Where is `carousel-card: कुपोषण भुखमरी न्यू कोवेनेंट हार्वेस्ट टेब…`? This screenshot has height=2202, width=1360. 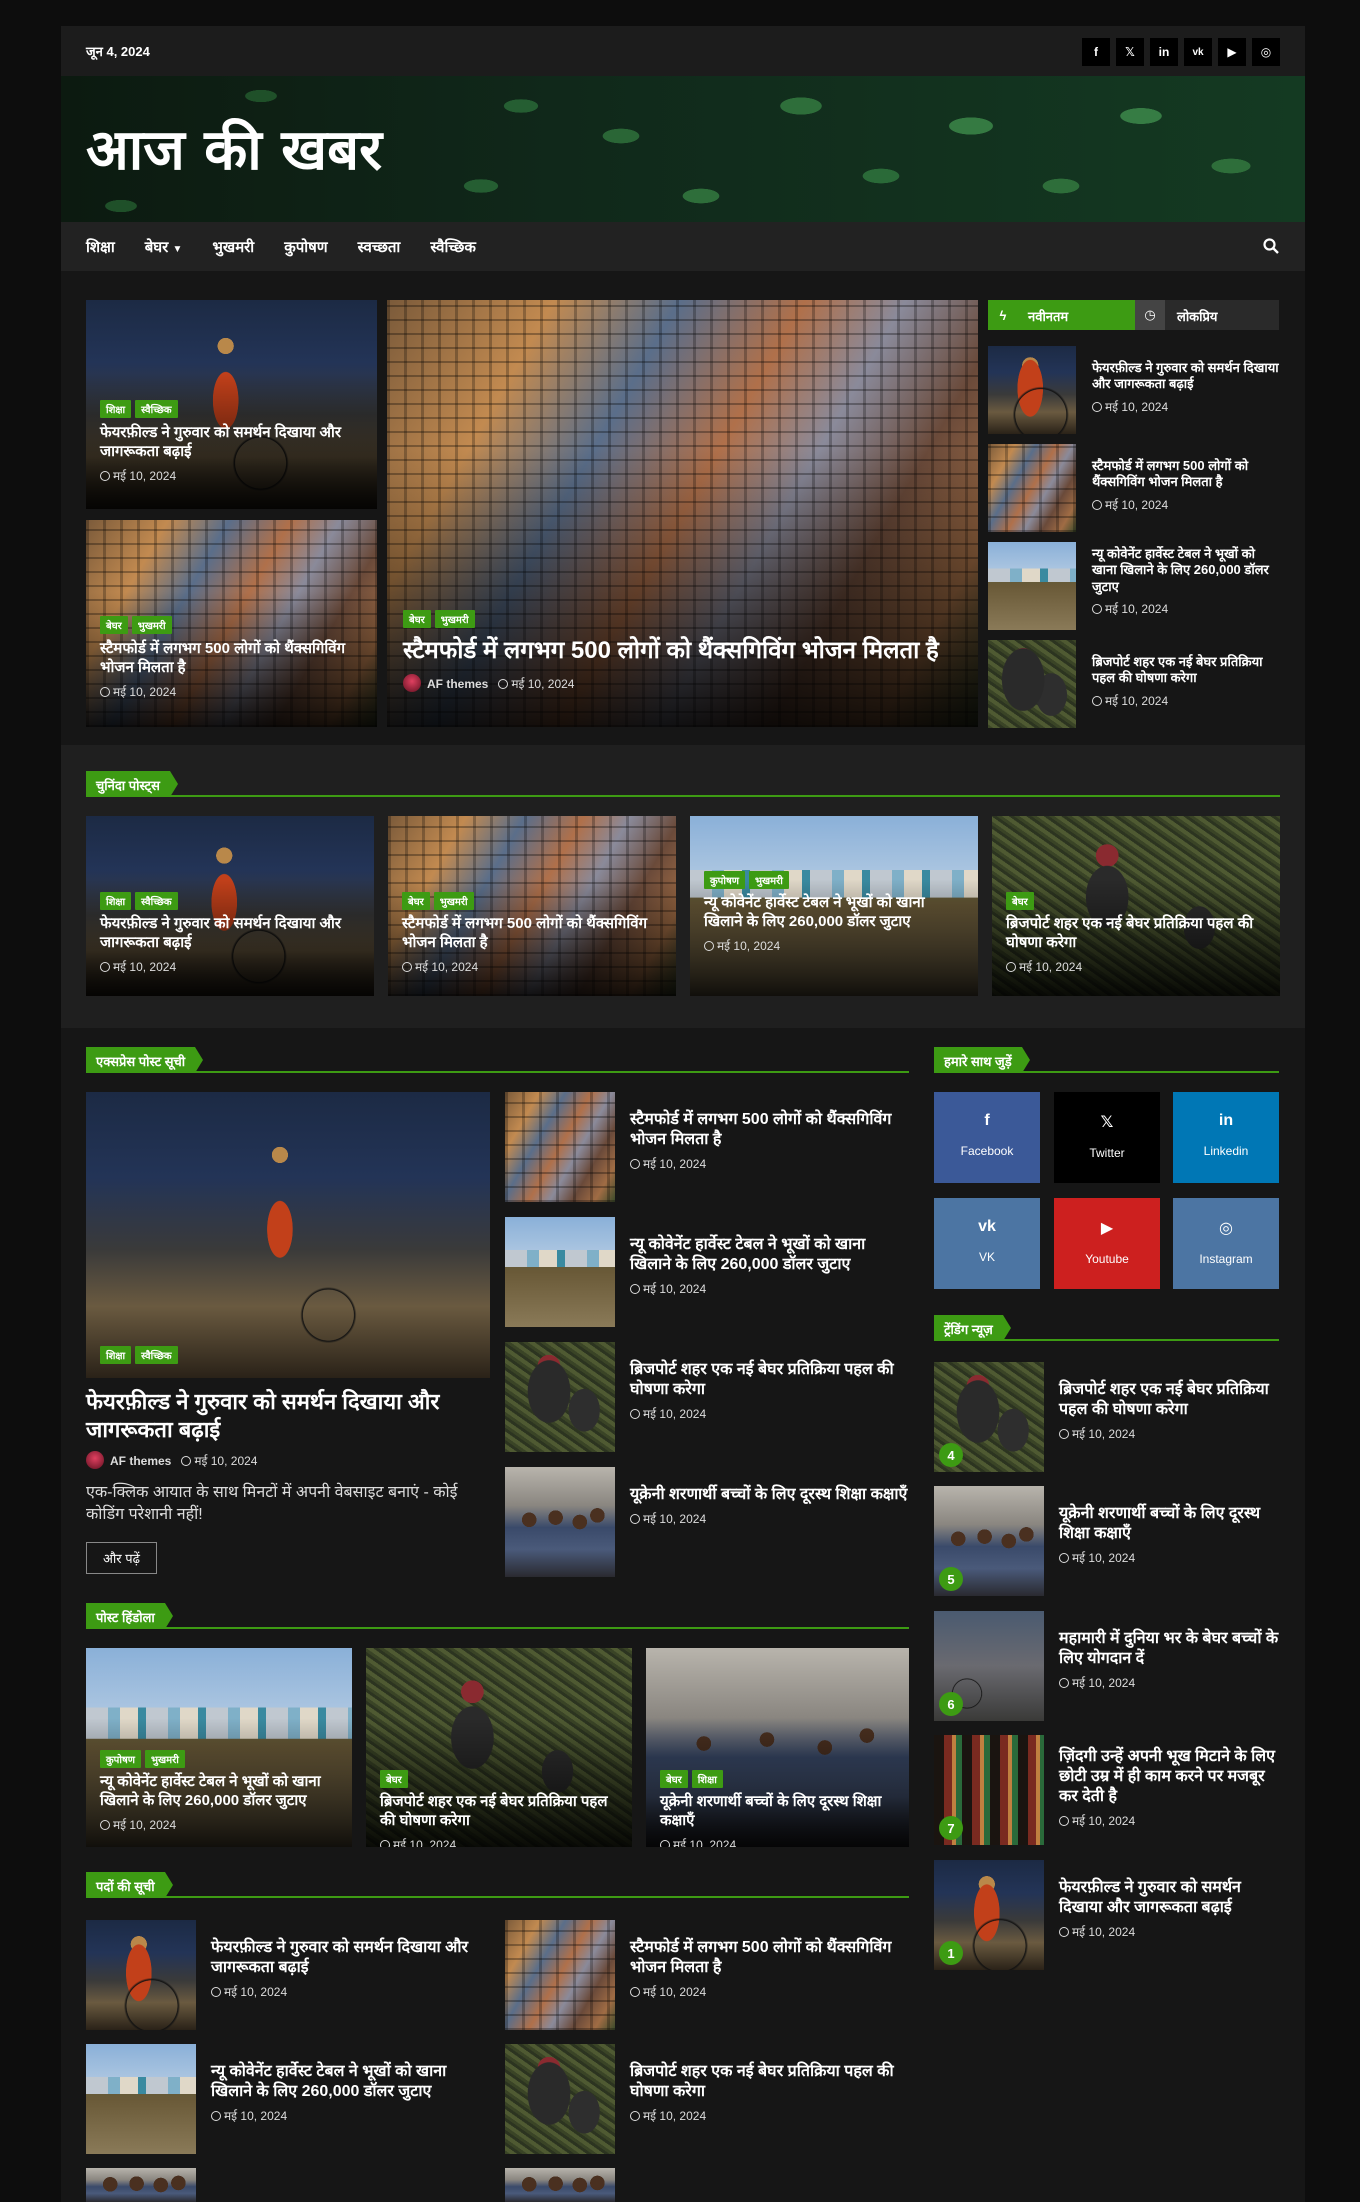 carousel-card: कुपोषण भुखमरी न्यू कोवेनेंट हार्वेस्ट टेब… is located at coordinates (219, 1747).